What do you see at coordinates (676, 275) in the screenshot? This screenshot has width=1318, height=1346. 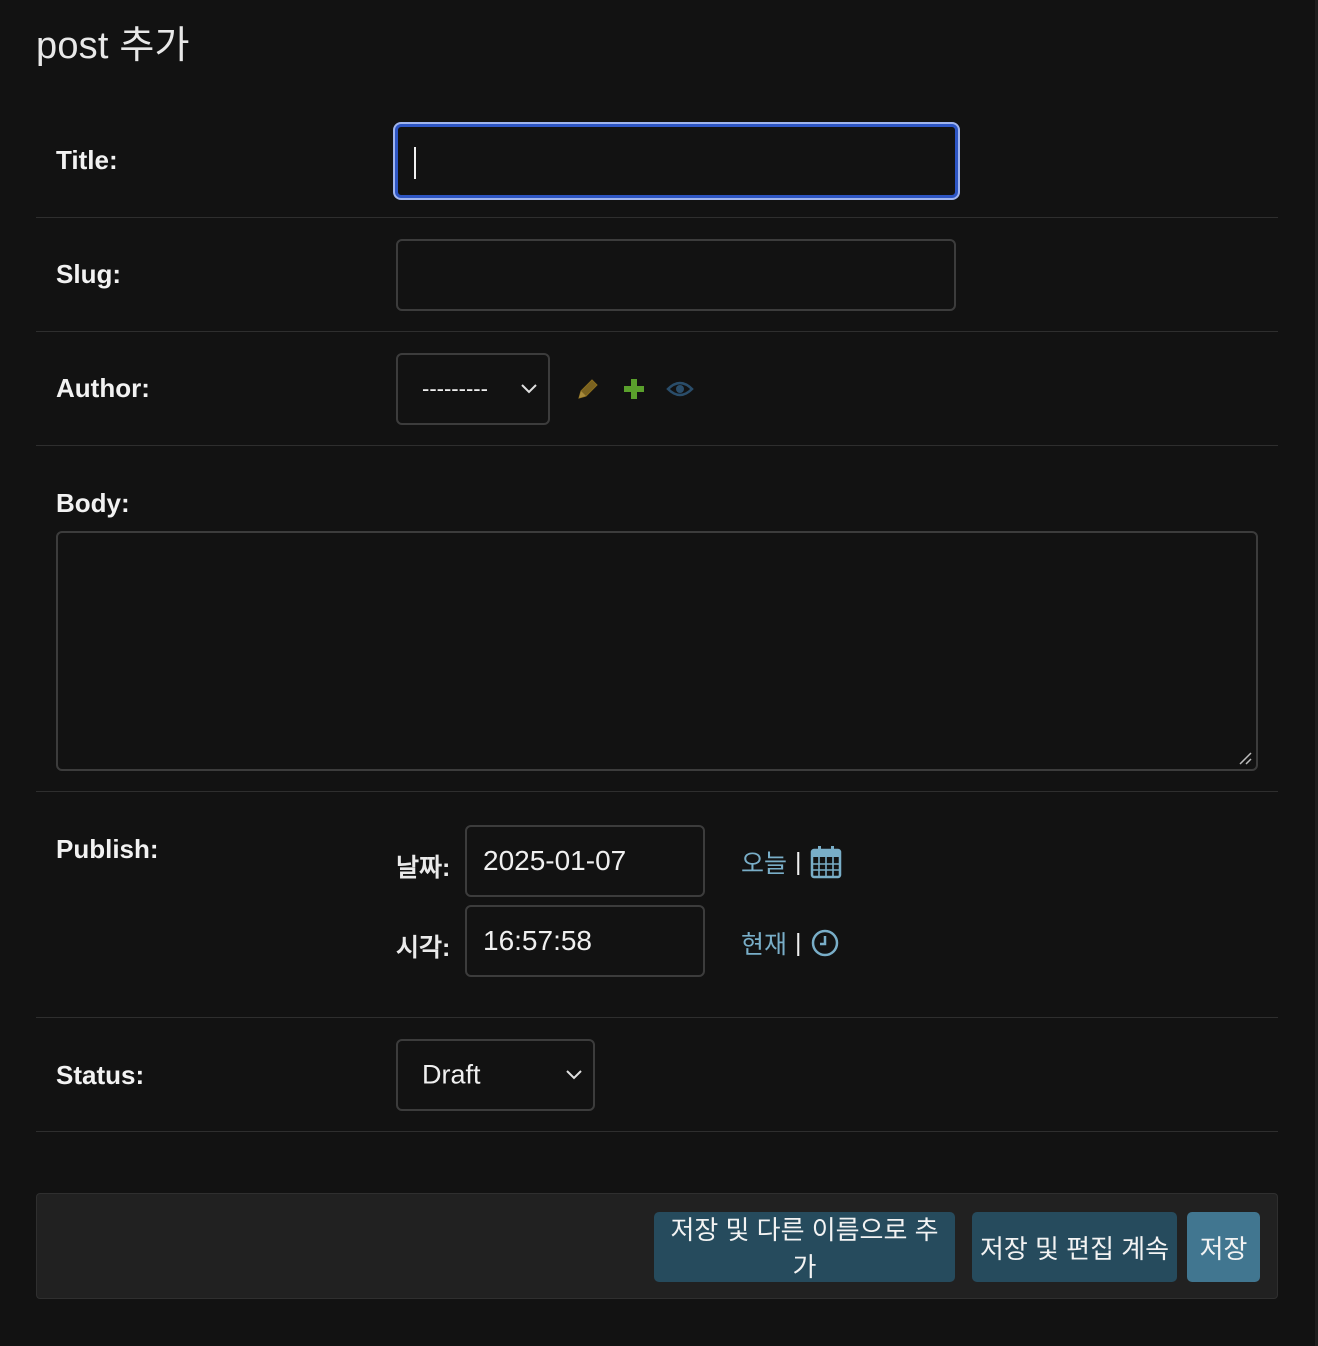 I see `slug-input` at bounding box center [676, 275].